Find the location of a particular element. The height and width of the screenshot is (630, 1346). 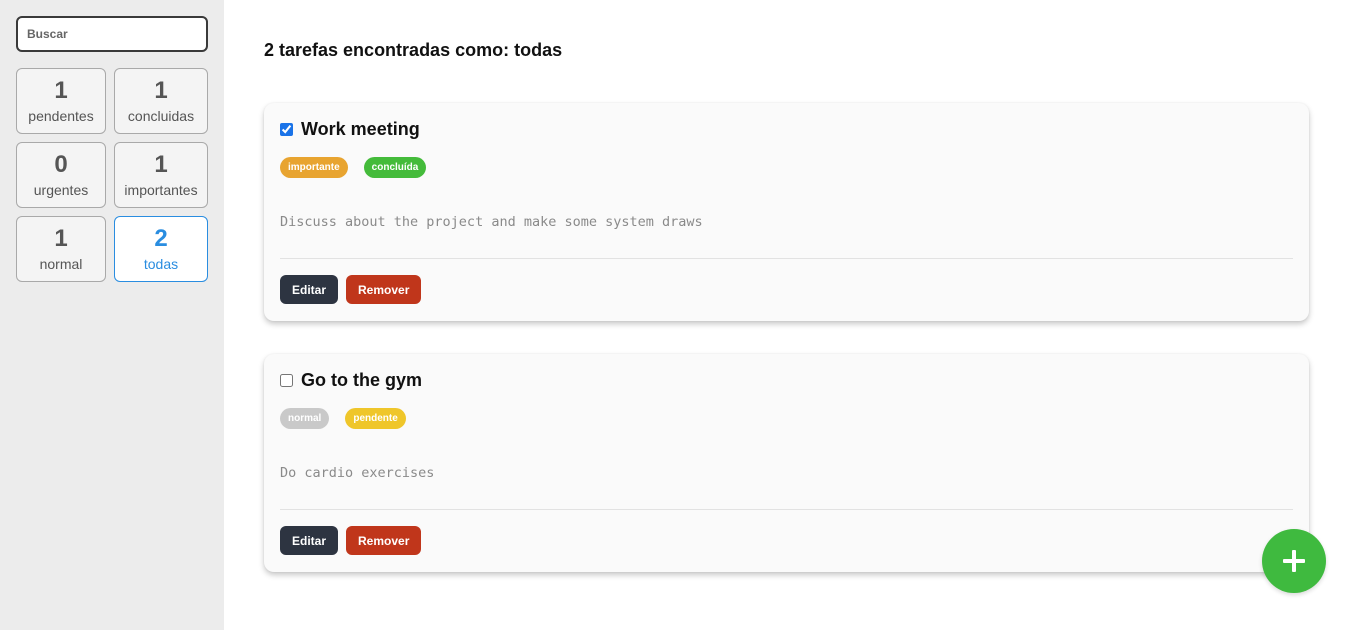

filter-normal: 1 normal is located at coordinates (61, 249).